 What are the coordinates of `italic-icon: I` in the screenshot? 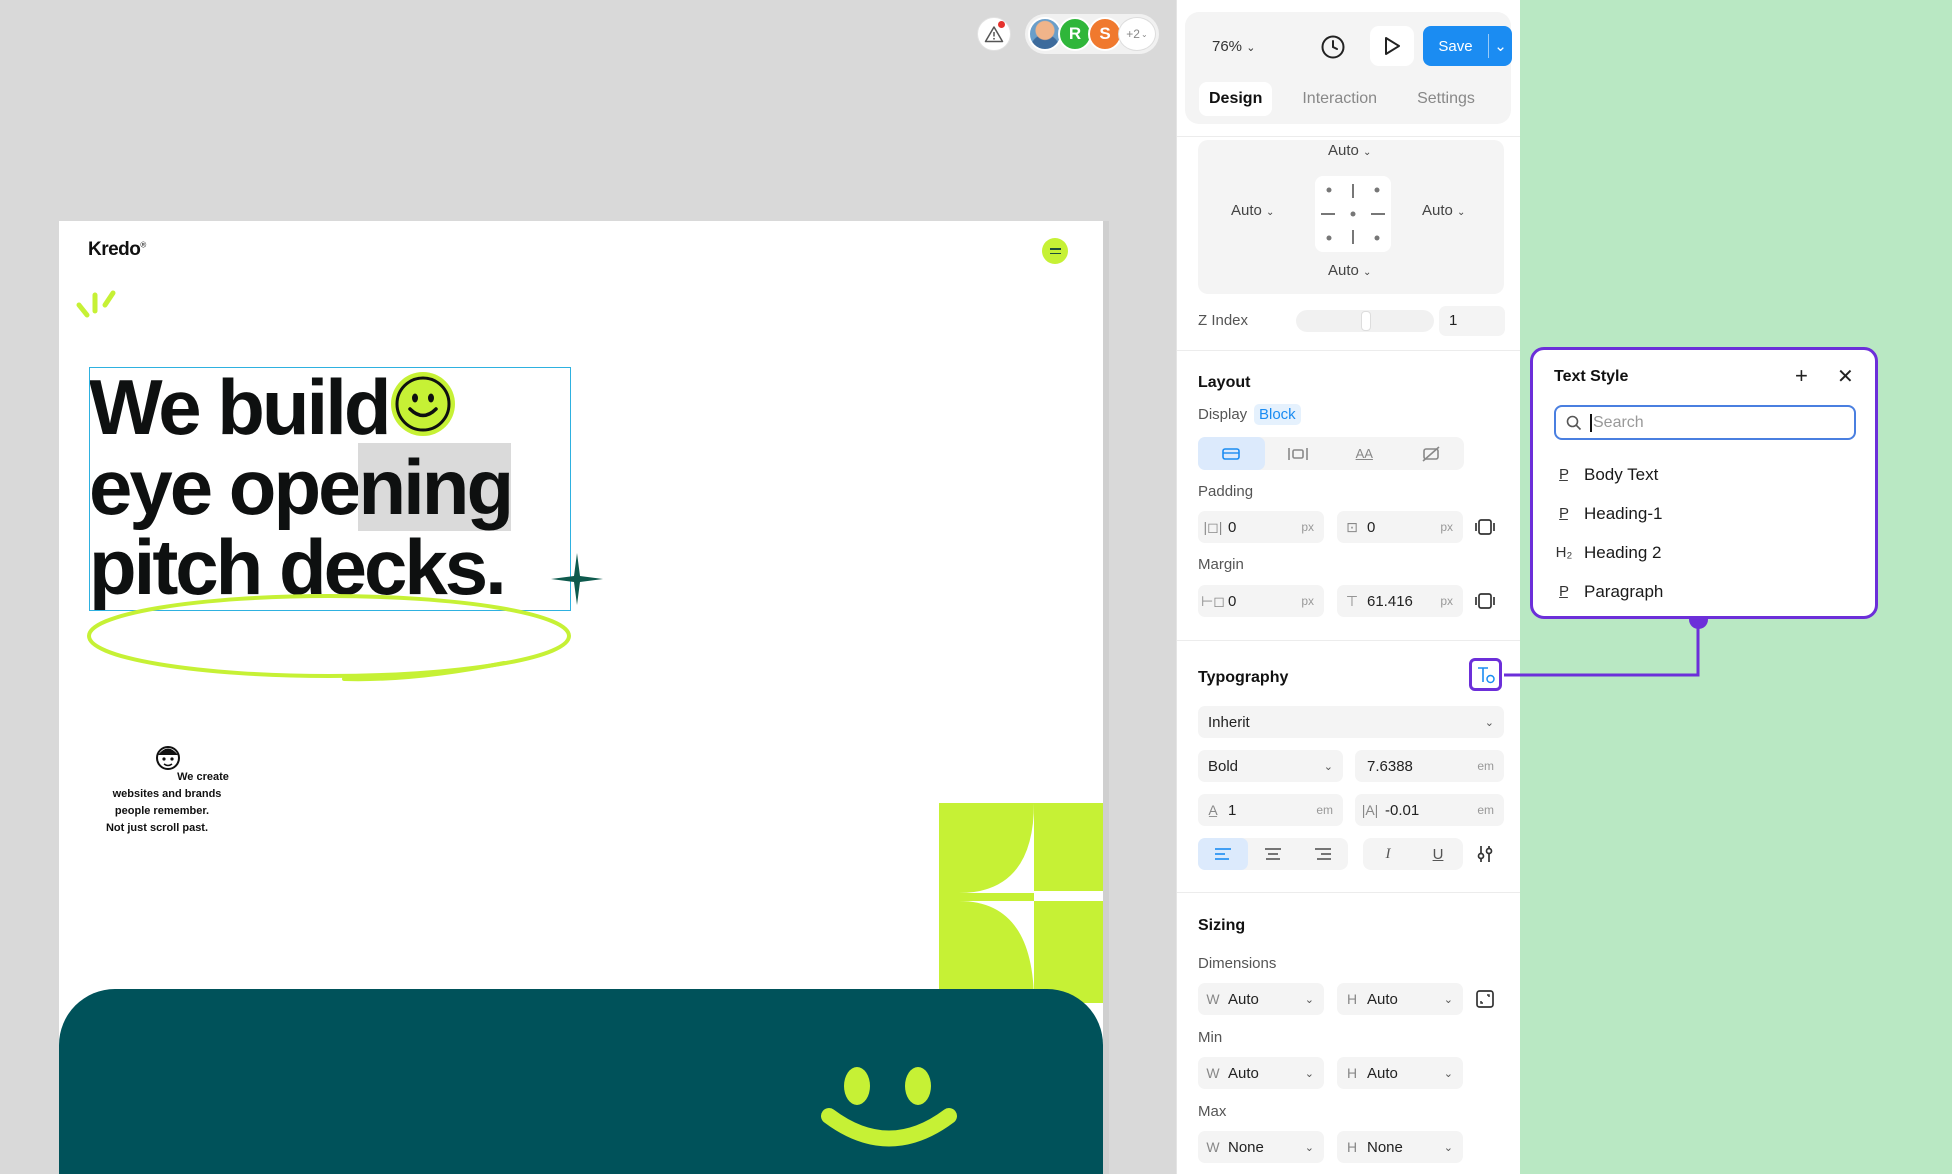 It's located at (1388, 853).